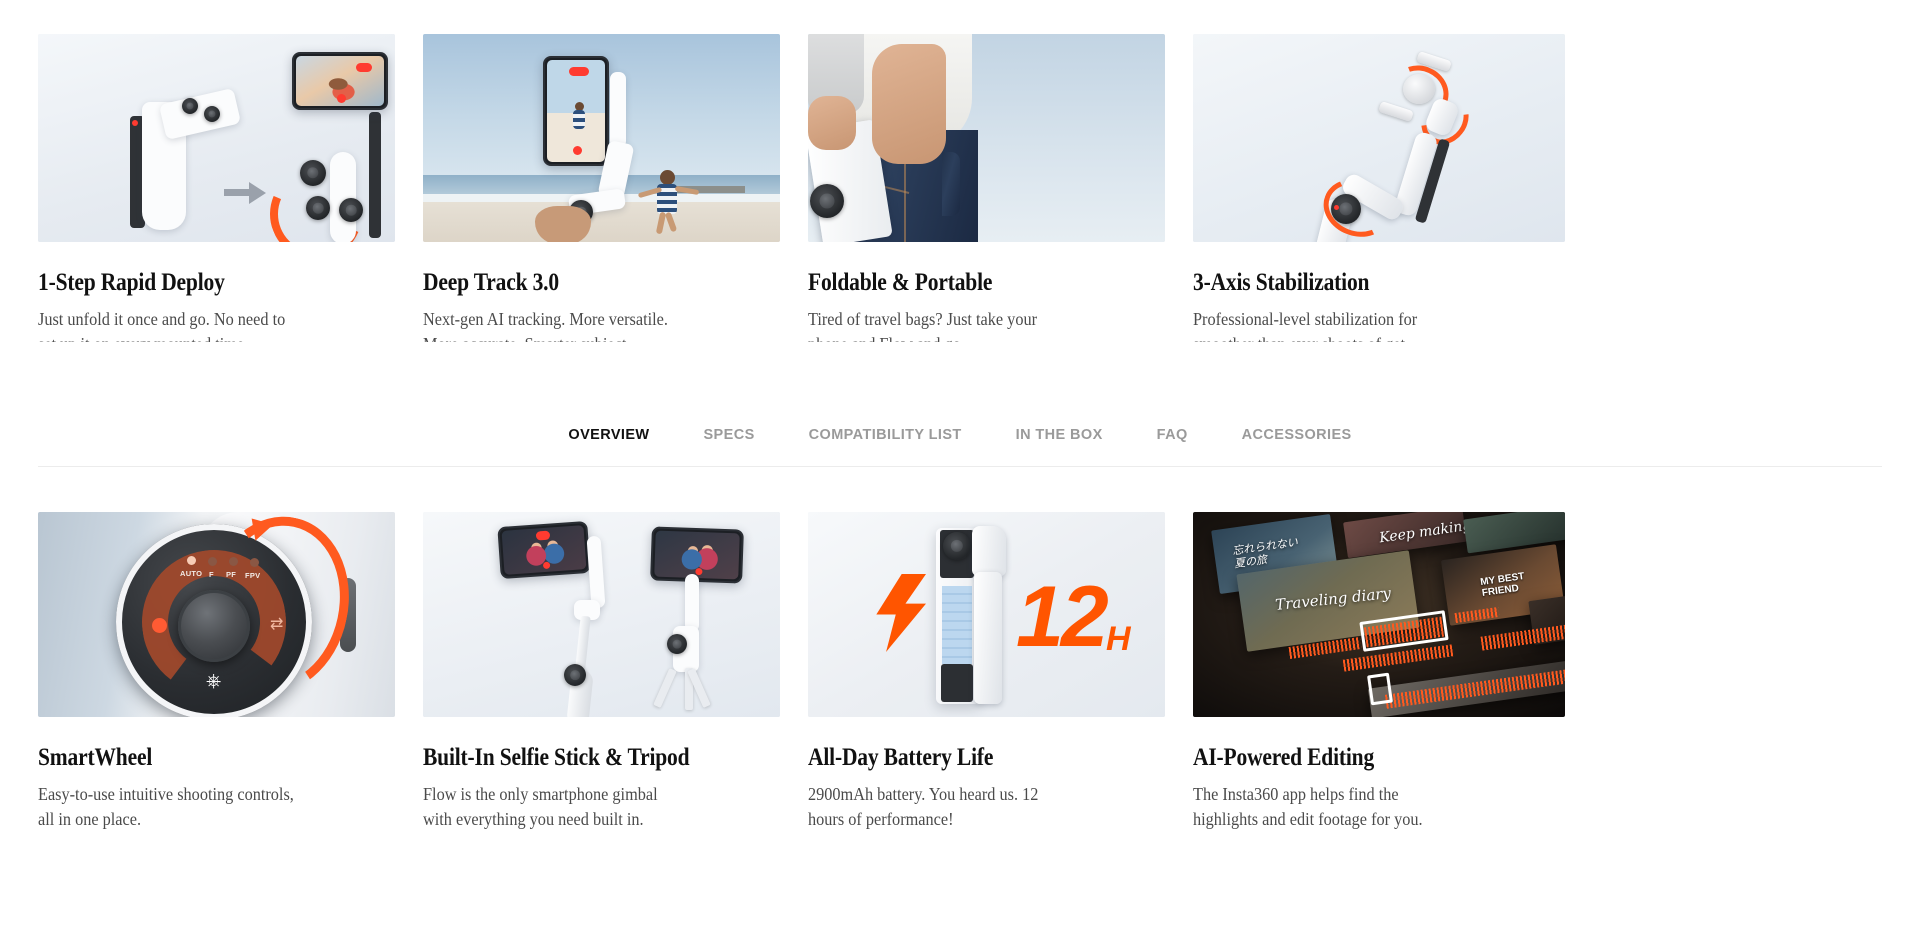 This screenshot has height=944, width=1920. What do you see at coordinates (601, 138) in the screenshot?
I see `feature-image-deep-track` at bounding box center [601, 138].